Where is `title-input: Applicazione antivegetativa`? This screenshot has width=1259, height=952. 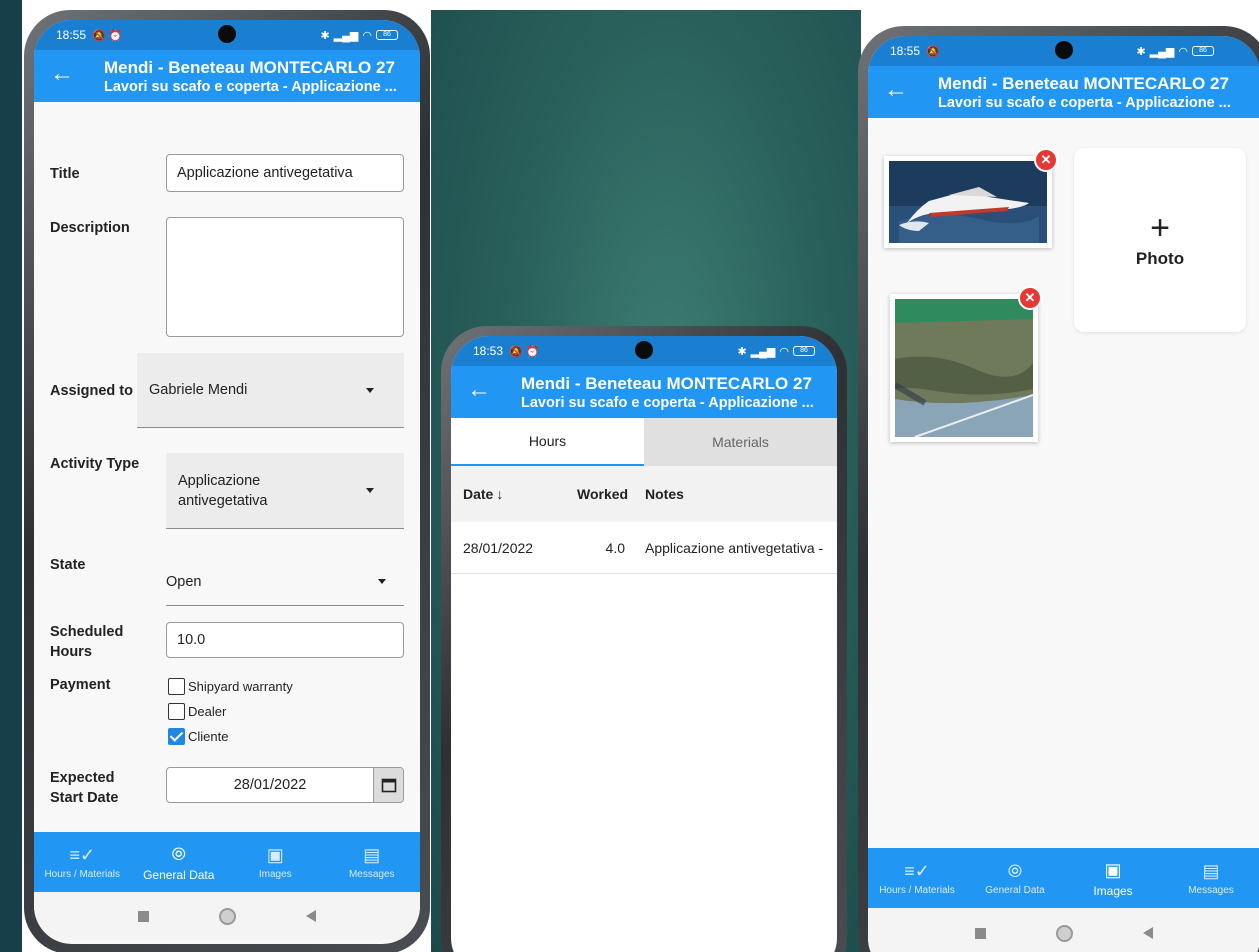
title-input: Applicazione antivegetativa is located at coordinates (285, 173).